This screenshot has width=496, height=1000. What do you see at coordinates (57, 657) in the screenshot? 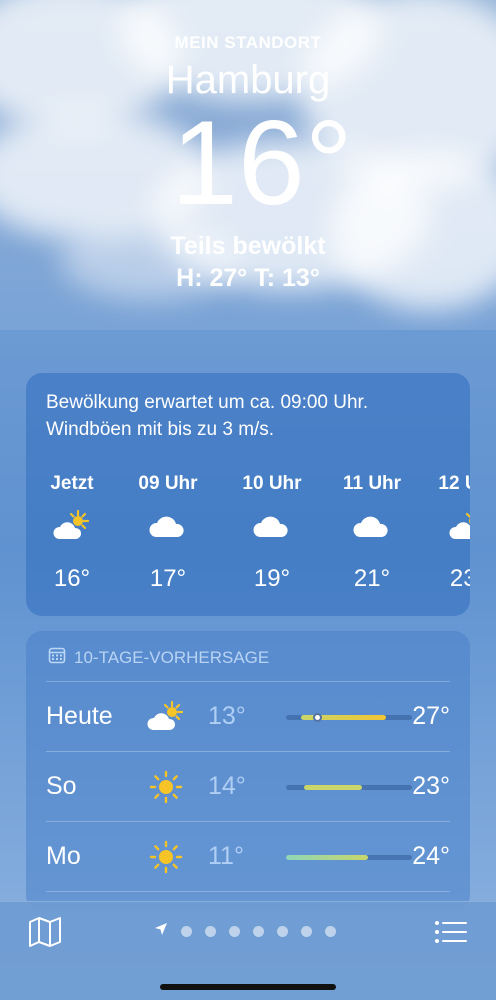
I see `calendar-icon` at bounding box center [57, 657].